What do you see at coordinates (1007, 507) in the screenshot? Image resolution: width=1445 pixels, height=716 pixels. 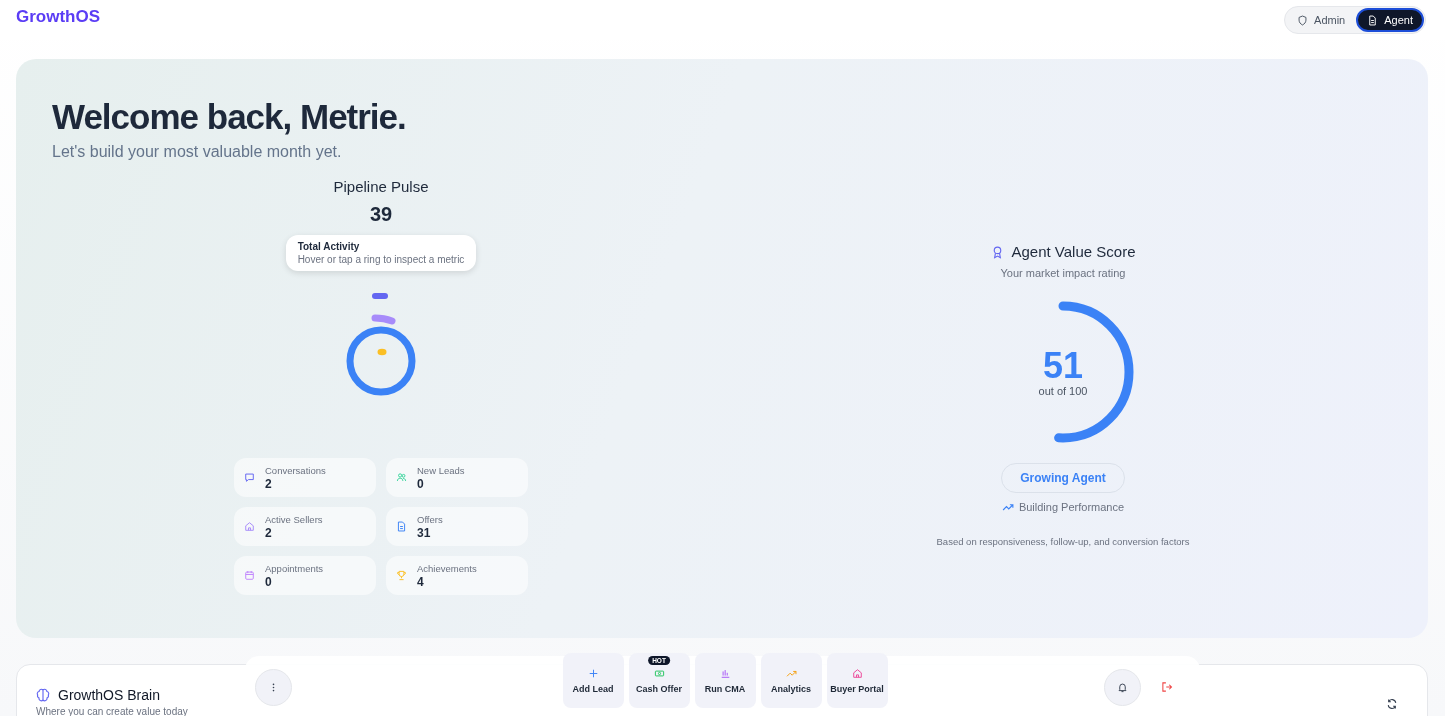 I see `trend-up-icon` at bounding box center [1007, 507].